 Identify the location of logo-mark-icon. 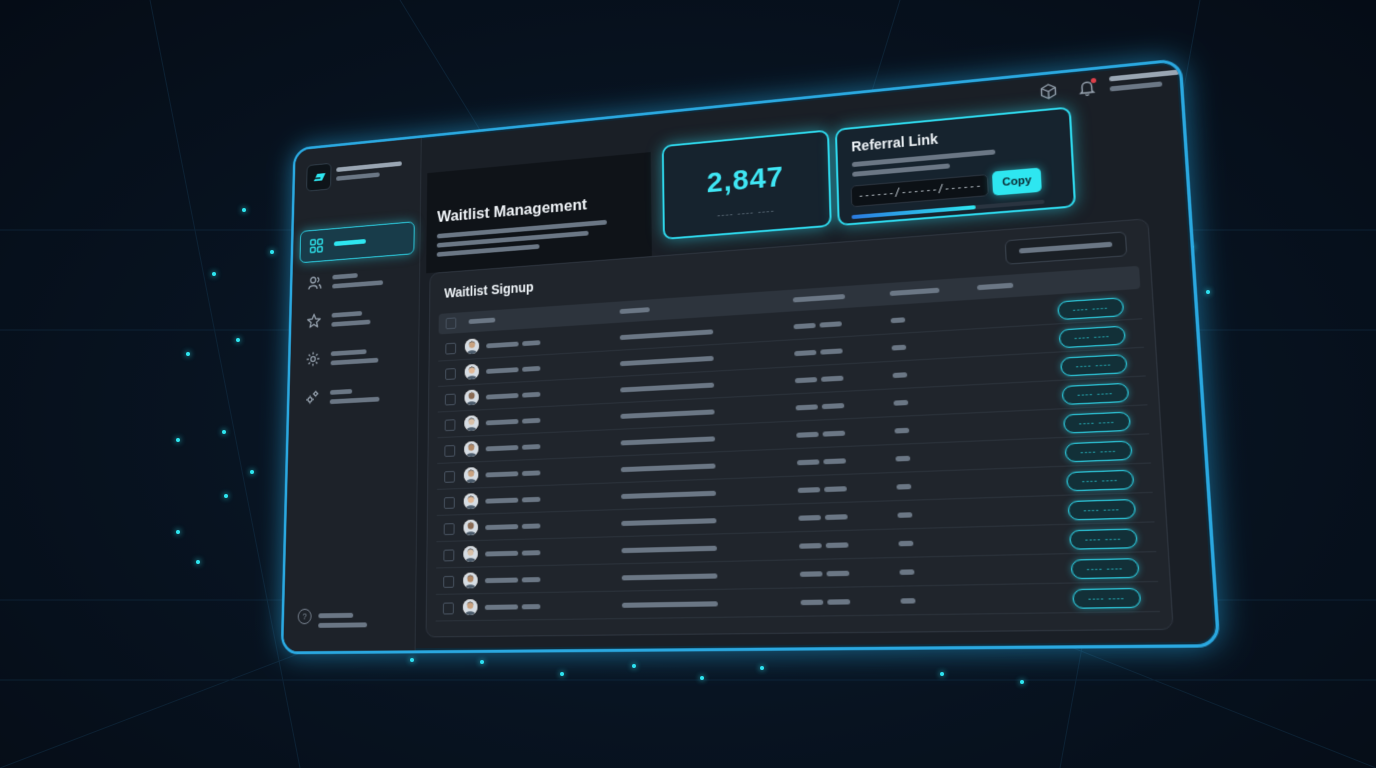
(319, 177).